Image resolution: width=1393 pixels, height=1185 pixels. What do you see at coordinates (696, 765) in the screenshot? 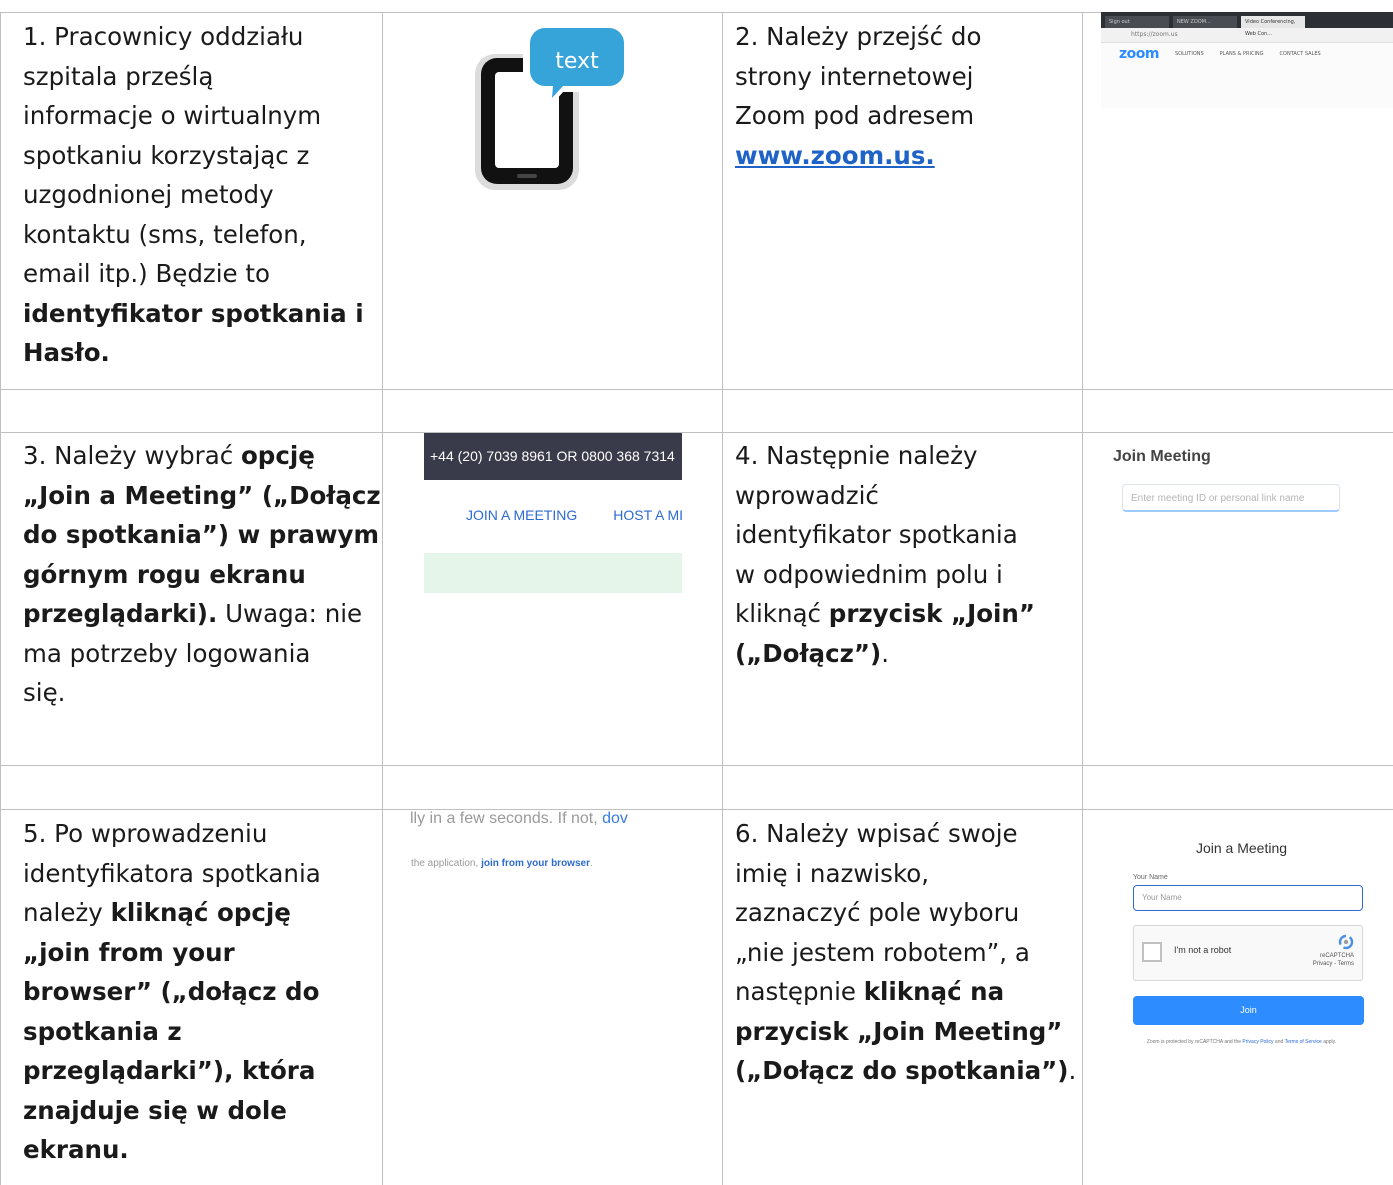
I see `table-border-row2-bottom` at bounding box center [696, 765].